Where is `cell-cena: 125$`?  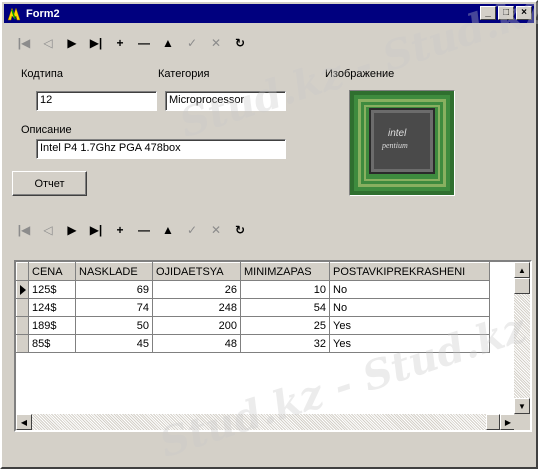
cell-cena: 125$ is located at coordinates (52, 289).